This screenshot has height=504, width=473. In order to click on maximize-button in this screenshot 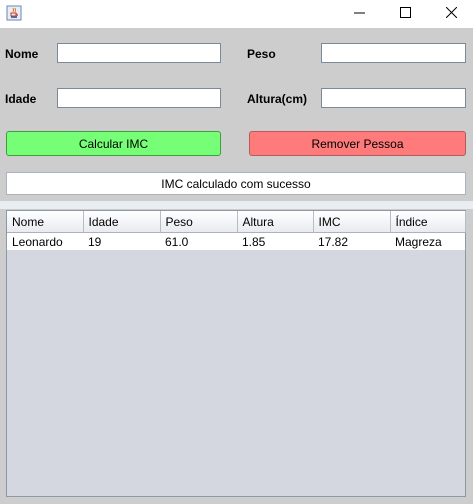, I will do `click(405, 14)`.